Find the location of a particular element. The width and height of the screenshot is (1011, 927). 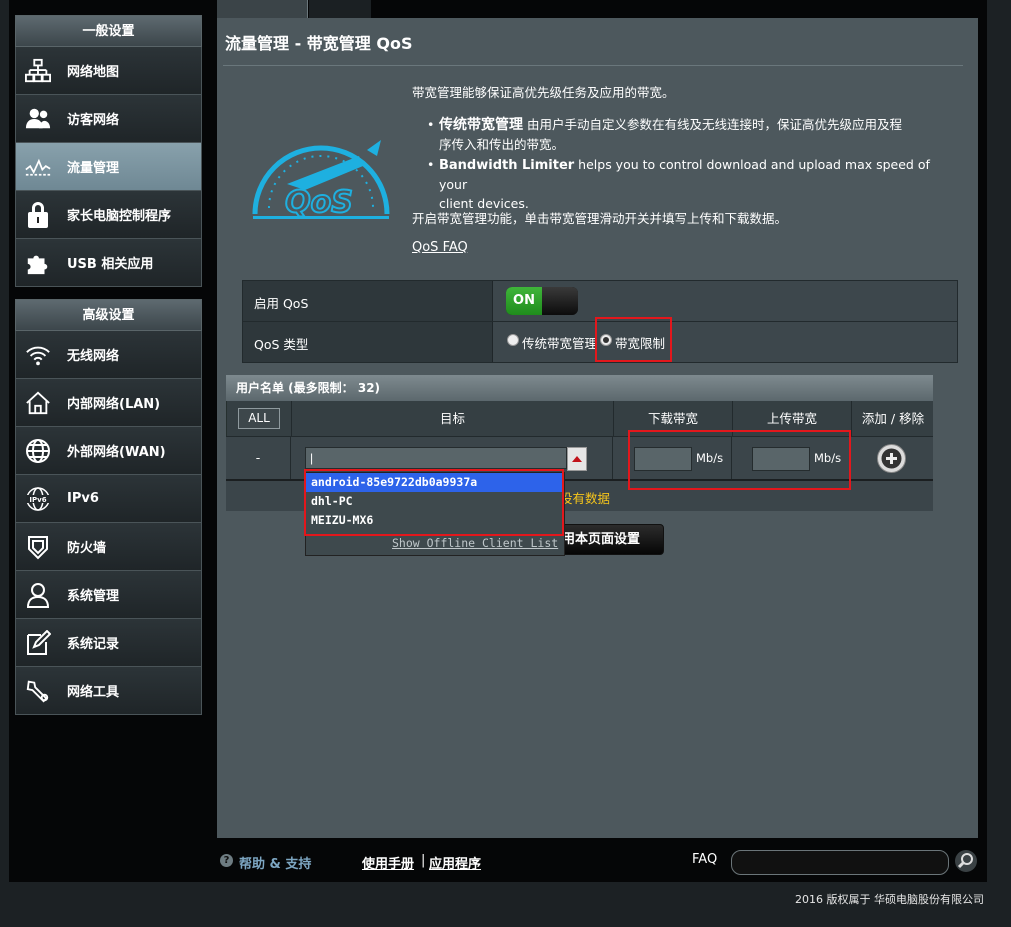

intro-text: 带宽管理能够保证高优先级任务及应用的带宽。 is located at coordinates (543, 92).